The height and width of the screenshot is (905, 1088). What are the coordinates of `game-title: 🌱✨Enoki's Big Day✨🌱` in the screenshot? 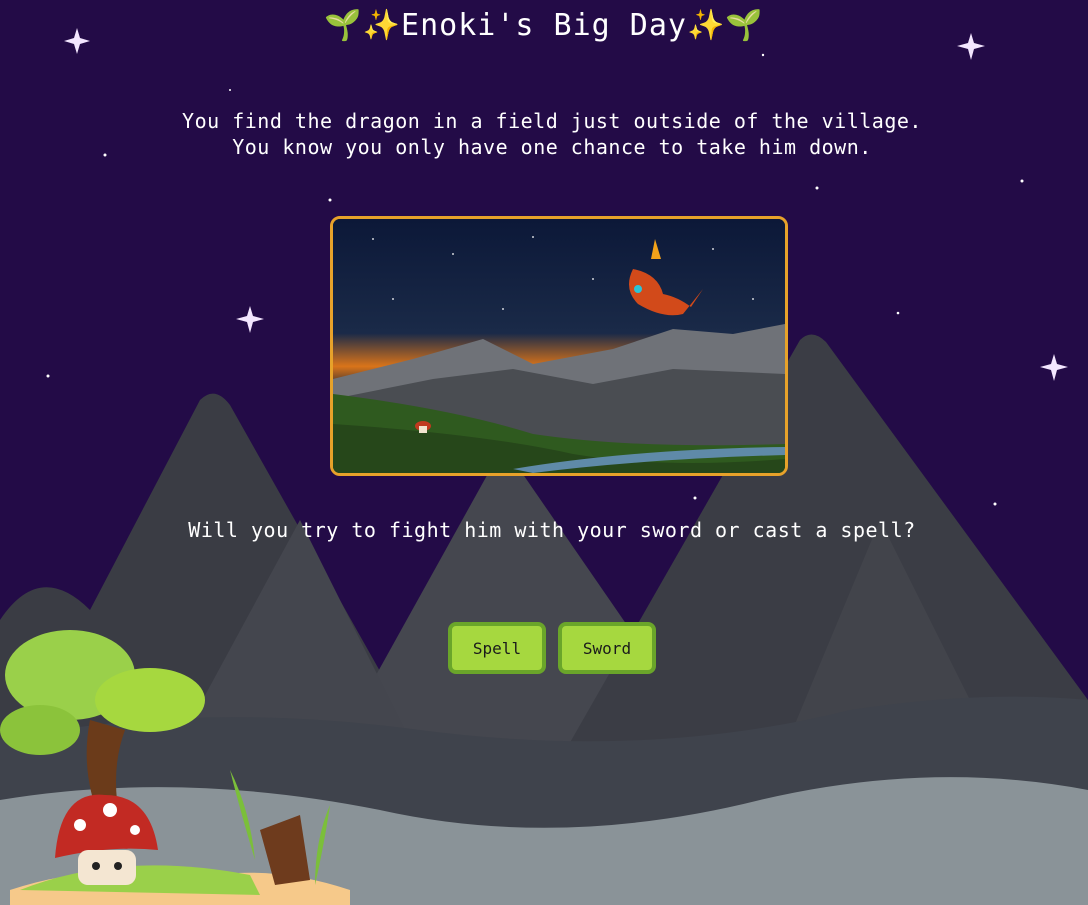 It's located at (544, 25).